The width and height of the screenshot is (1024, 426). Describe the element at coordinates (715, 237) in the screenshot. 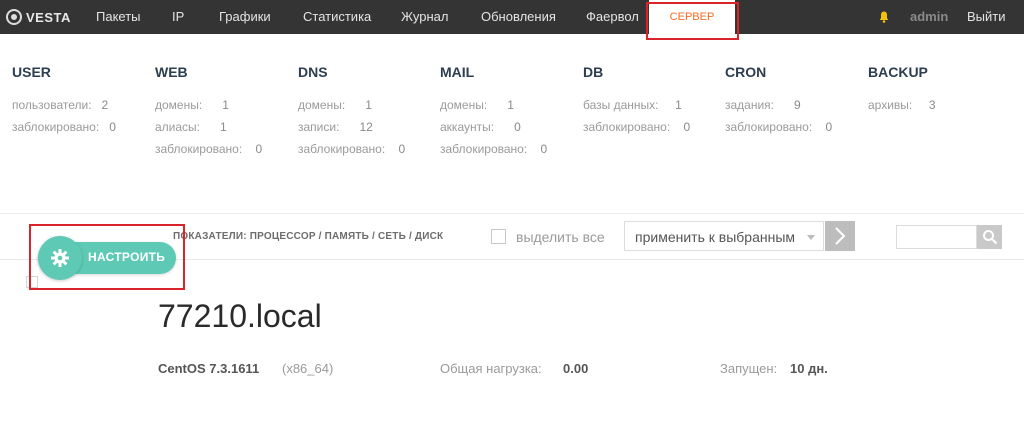

I see `bulk-action-value: применить к выбранным` at that location.